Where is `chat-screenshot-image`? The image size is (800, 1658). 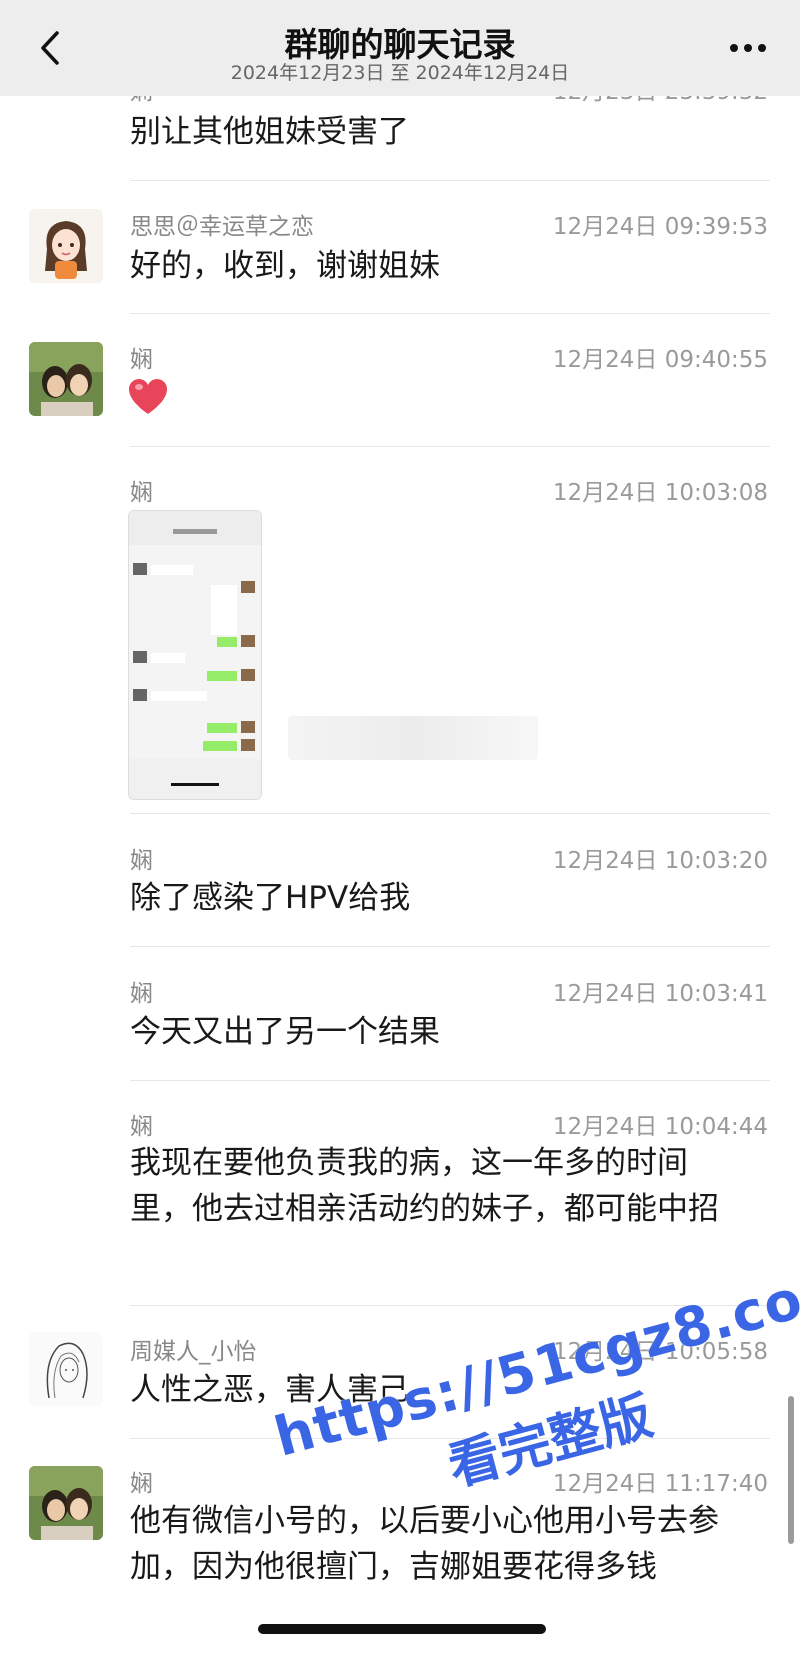 chat-screenshot-image is located at coordinates (195, 655).